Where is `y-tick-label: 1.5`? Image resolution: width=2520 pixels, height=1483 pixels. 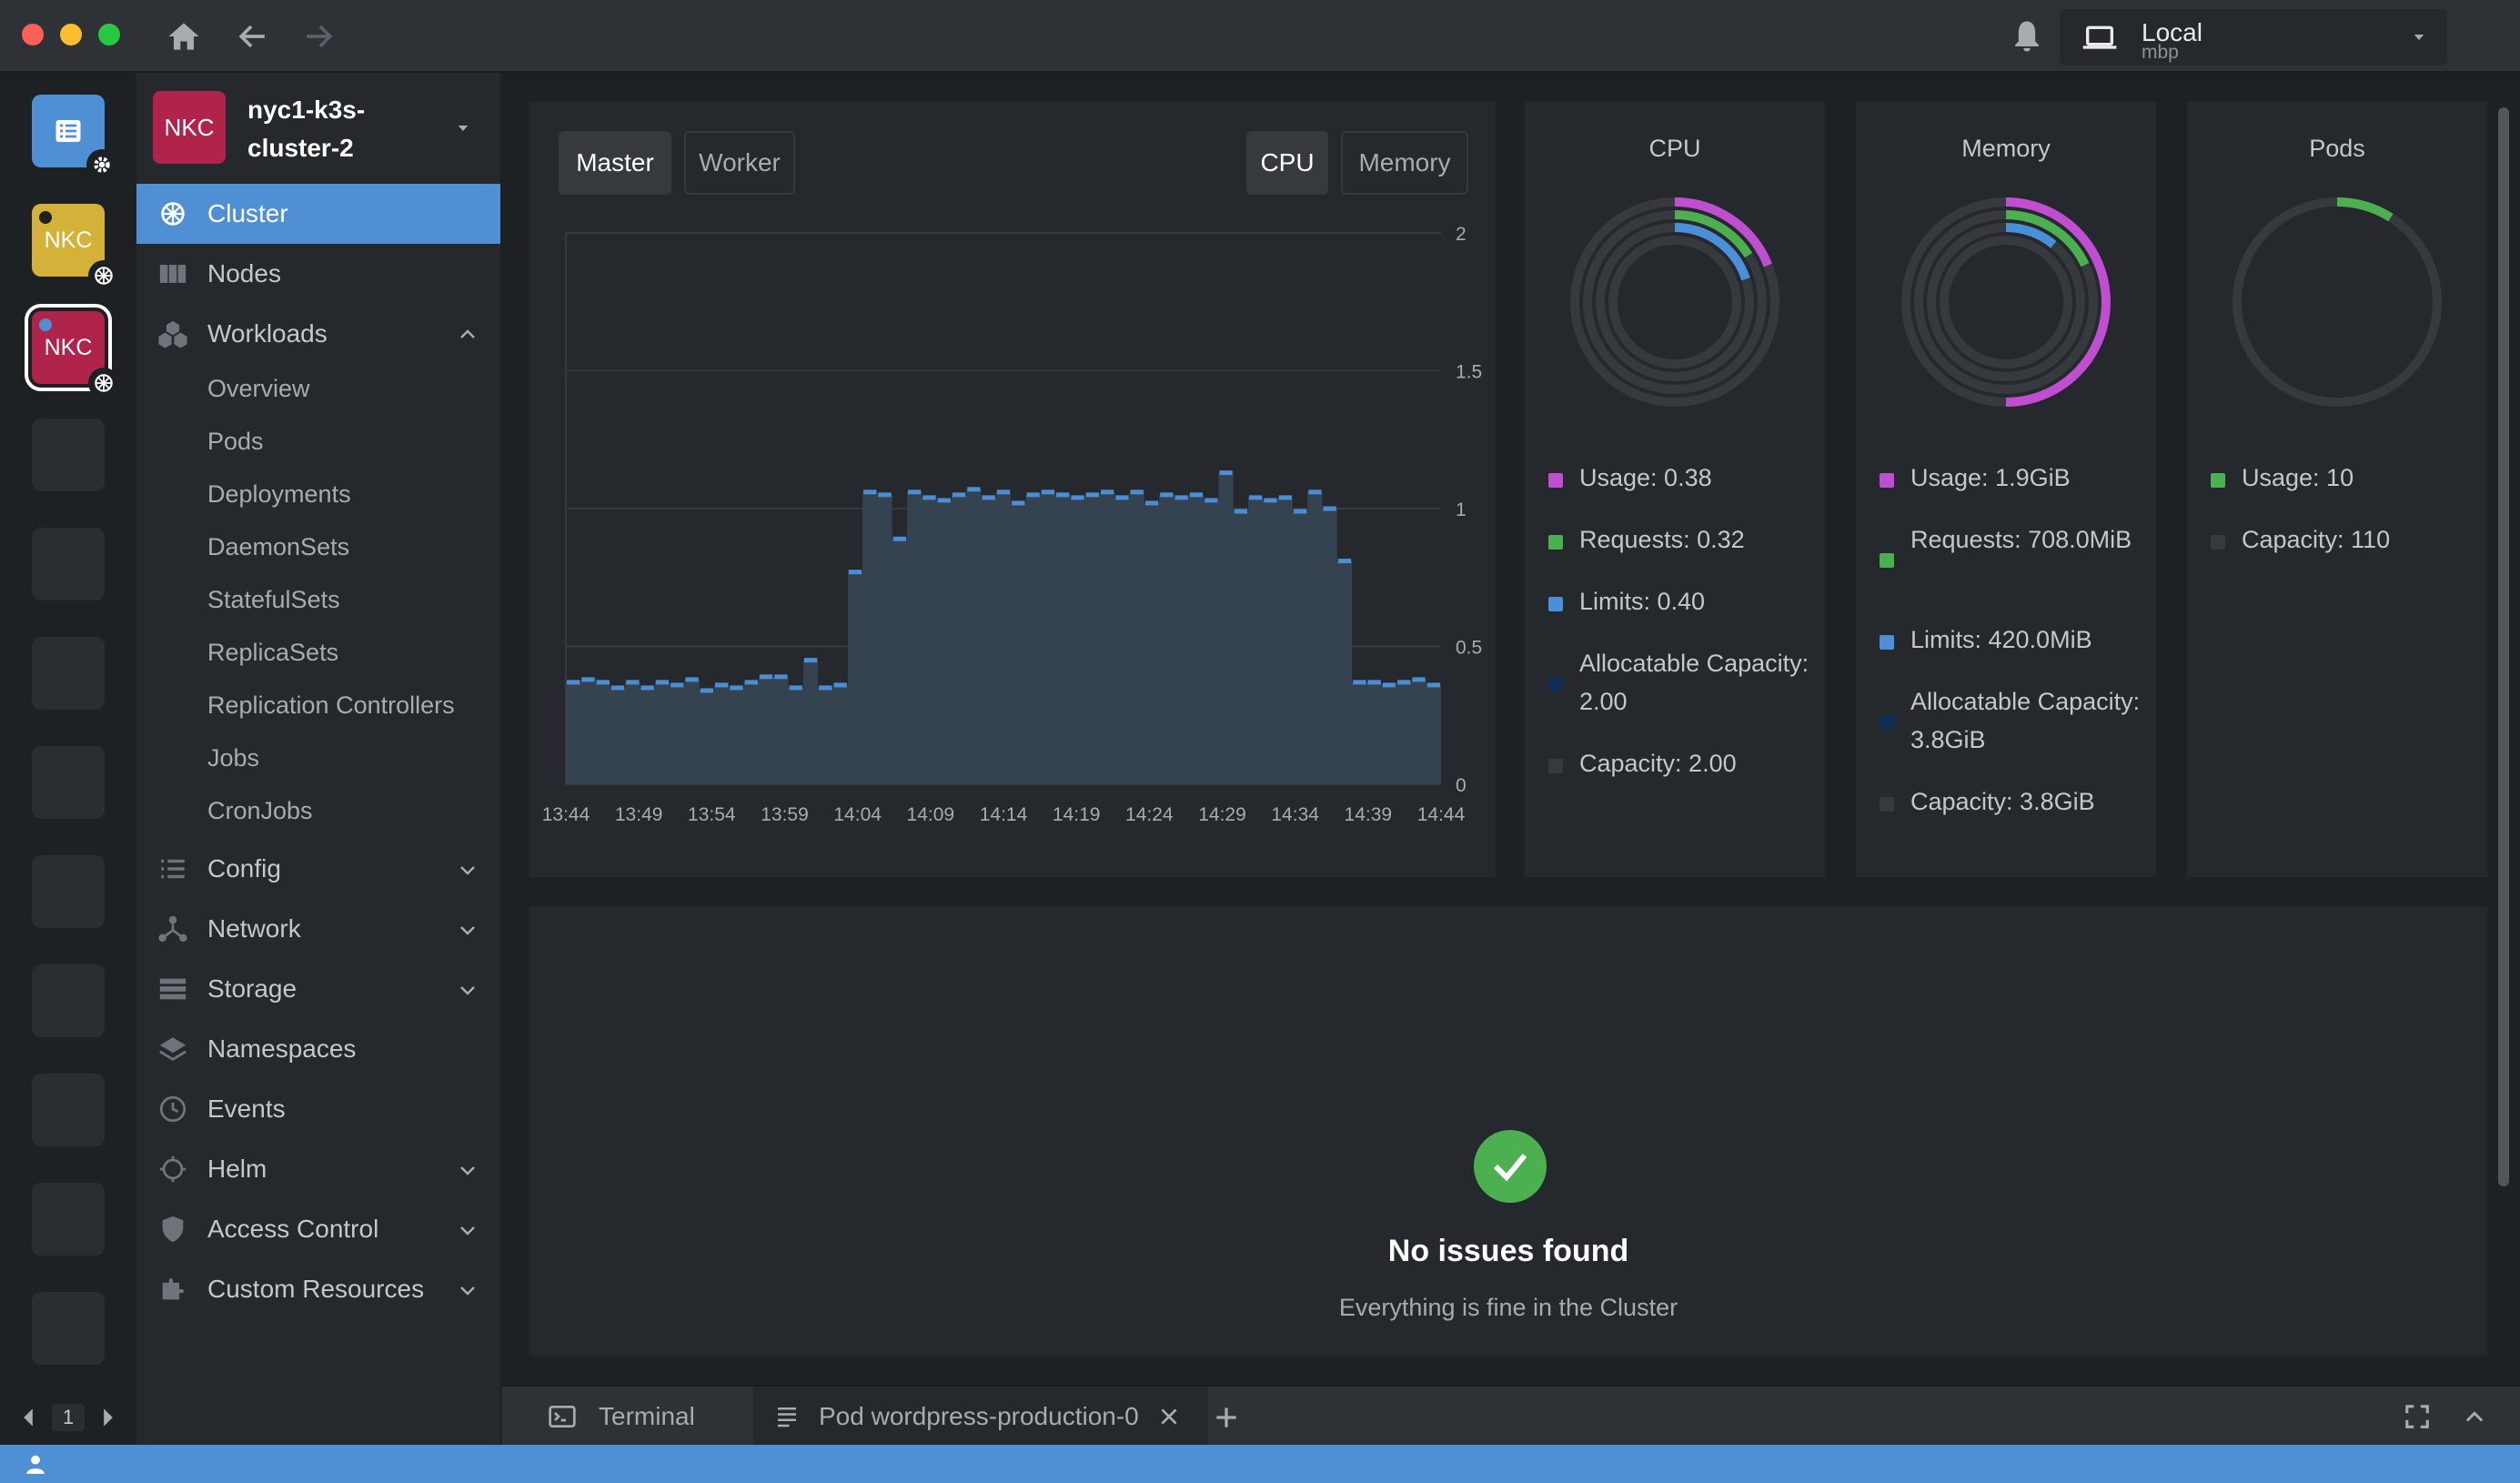
y-tick-label: 1.5 is located at coordinates (1469, 372).